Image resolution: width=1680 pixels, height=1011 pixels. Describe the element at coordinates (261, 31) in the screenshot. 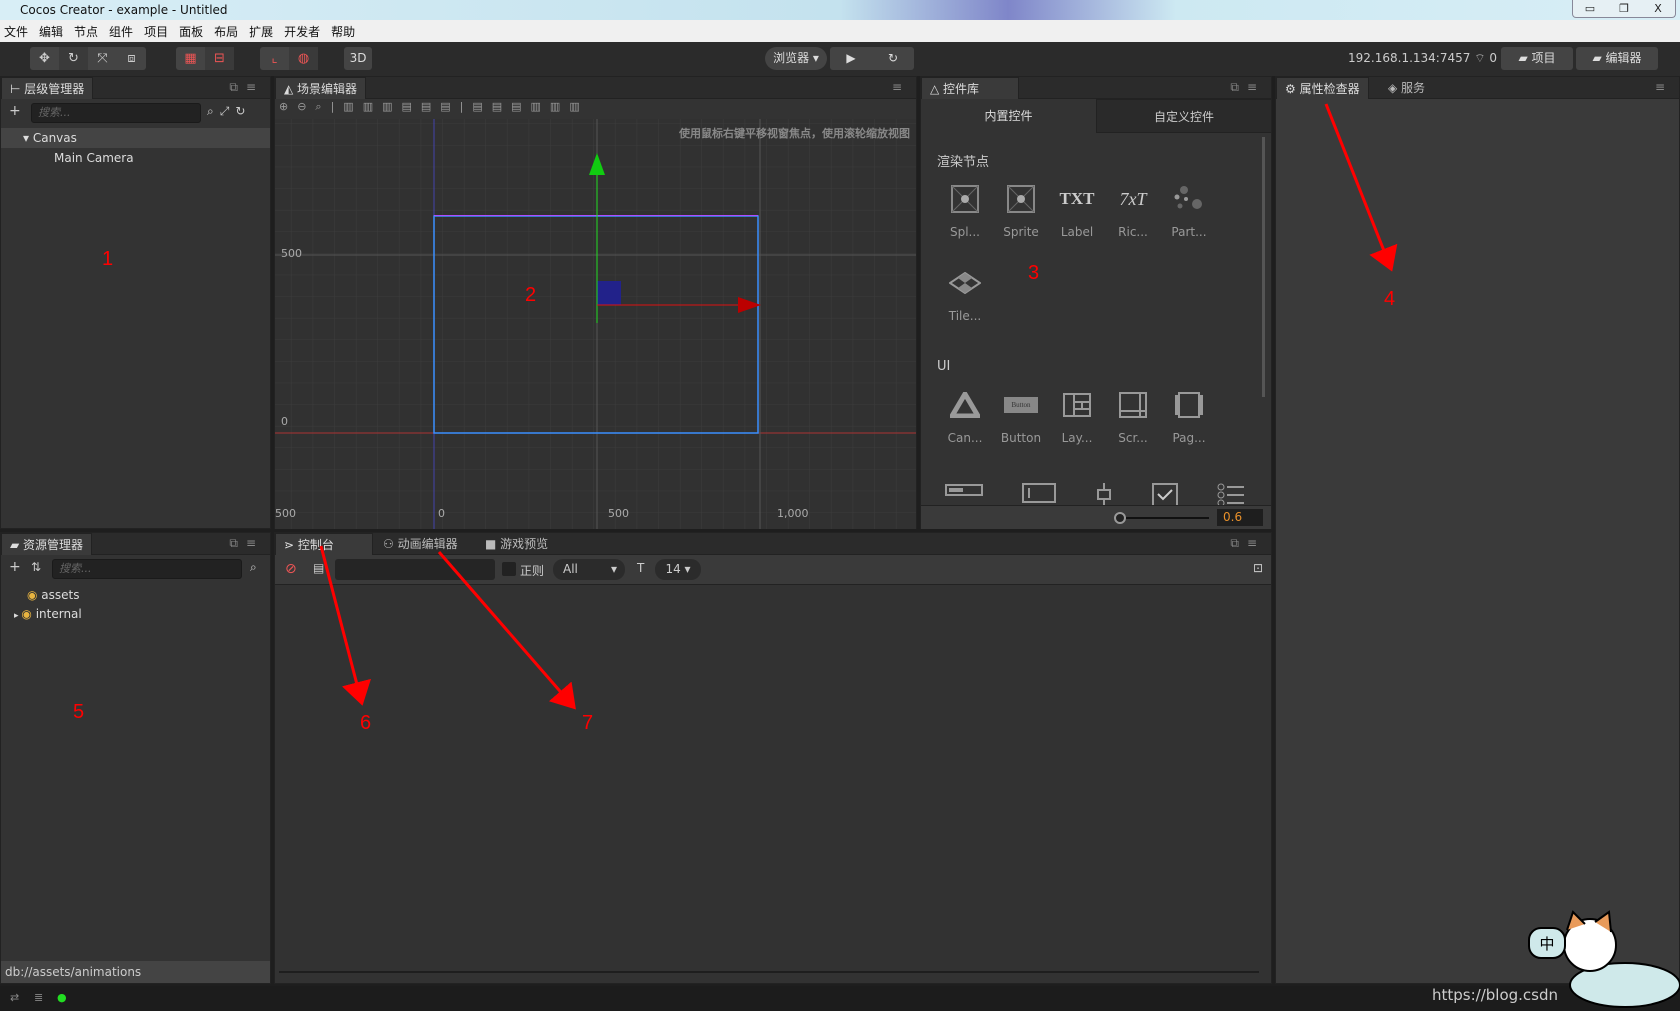

I see `menu-extension: 扩展` at that location.